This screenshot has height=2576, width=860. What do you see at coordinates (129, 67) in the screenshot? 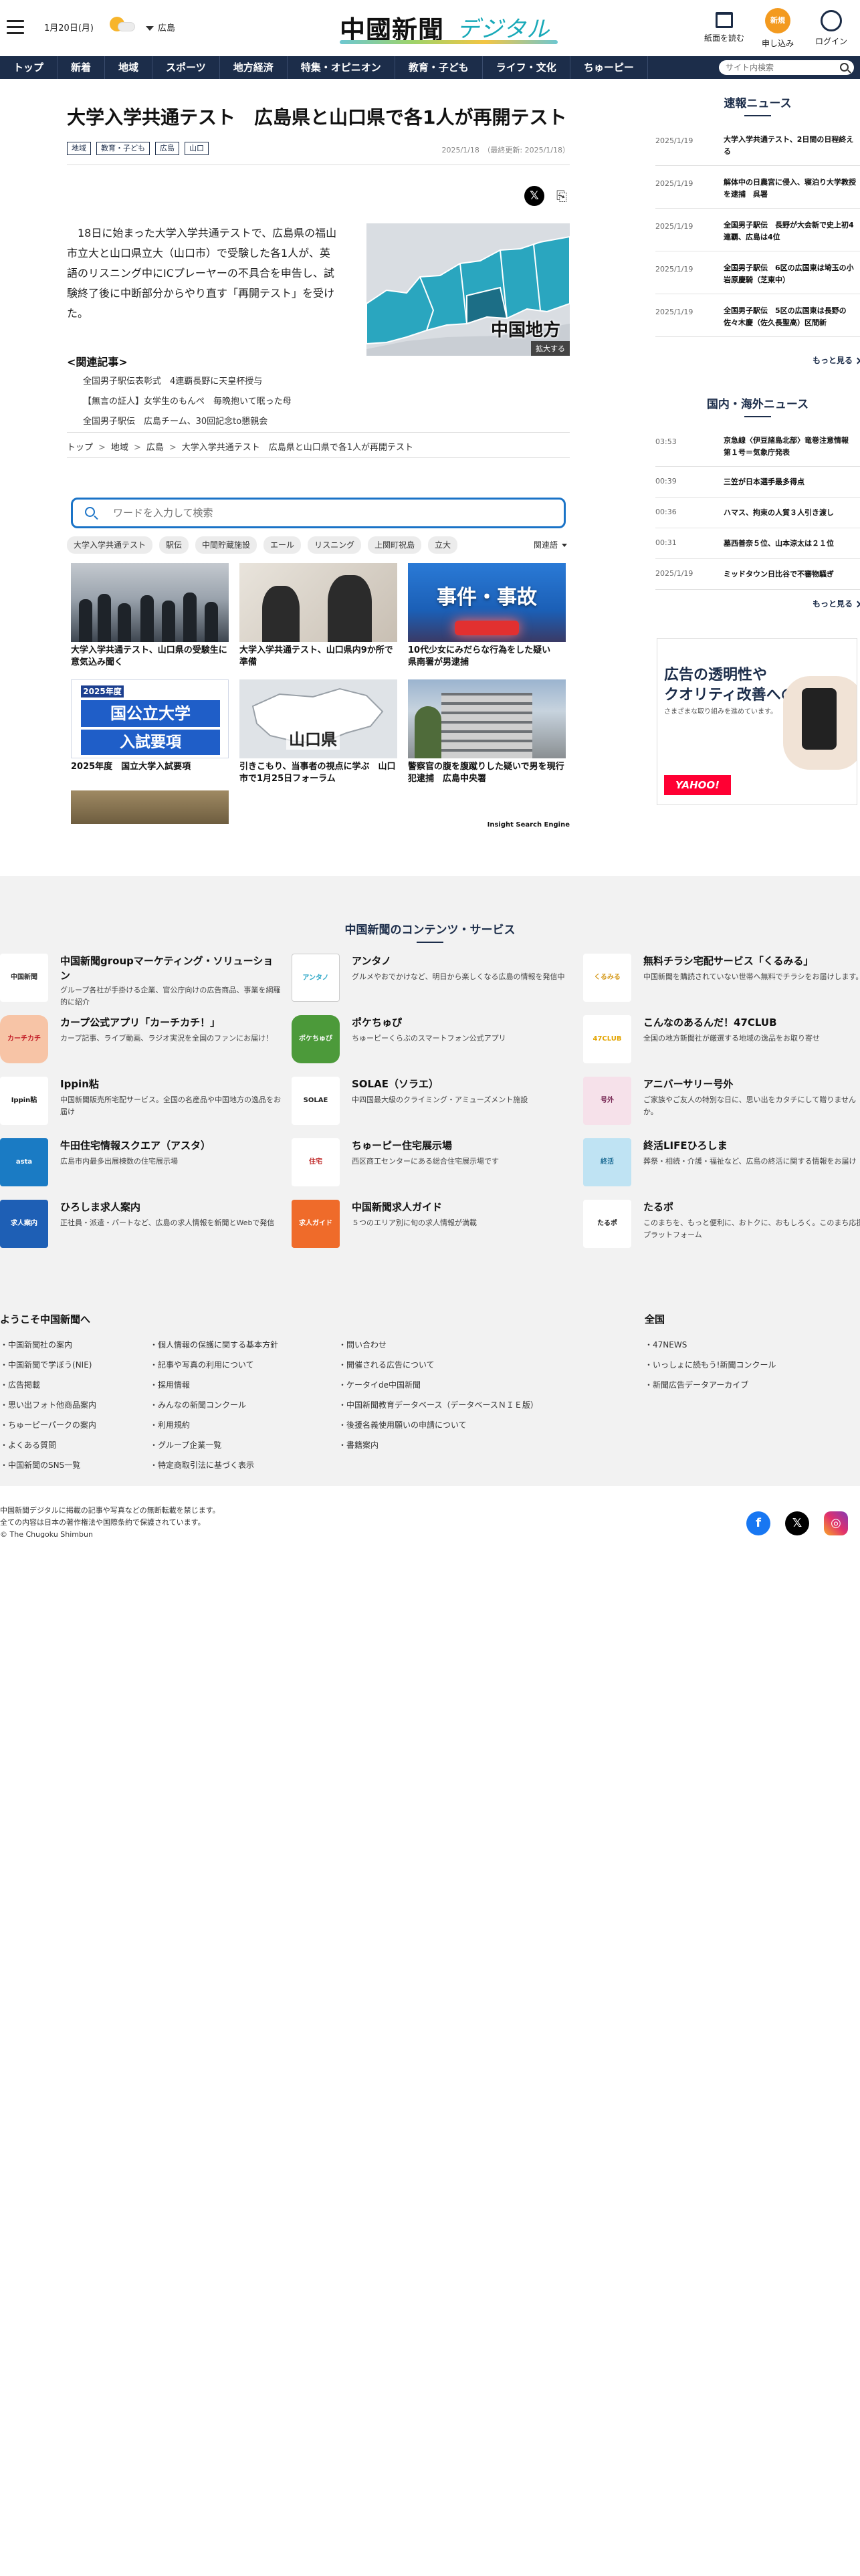
I see `nav-item-region: 地域` at bounding box center [129, 67].